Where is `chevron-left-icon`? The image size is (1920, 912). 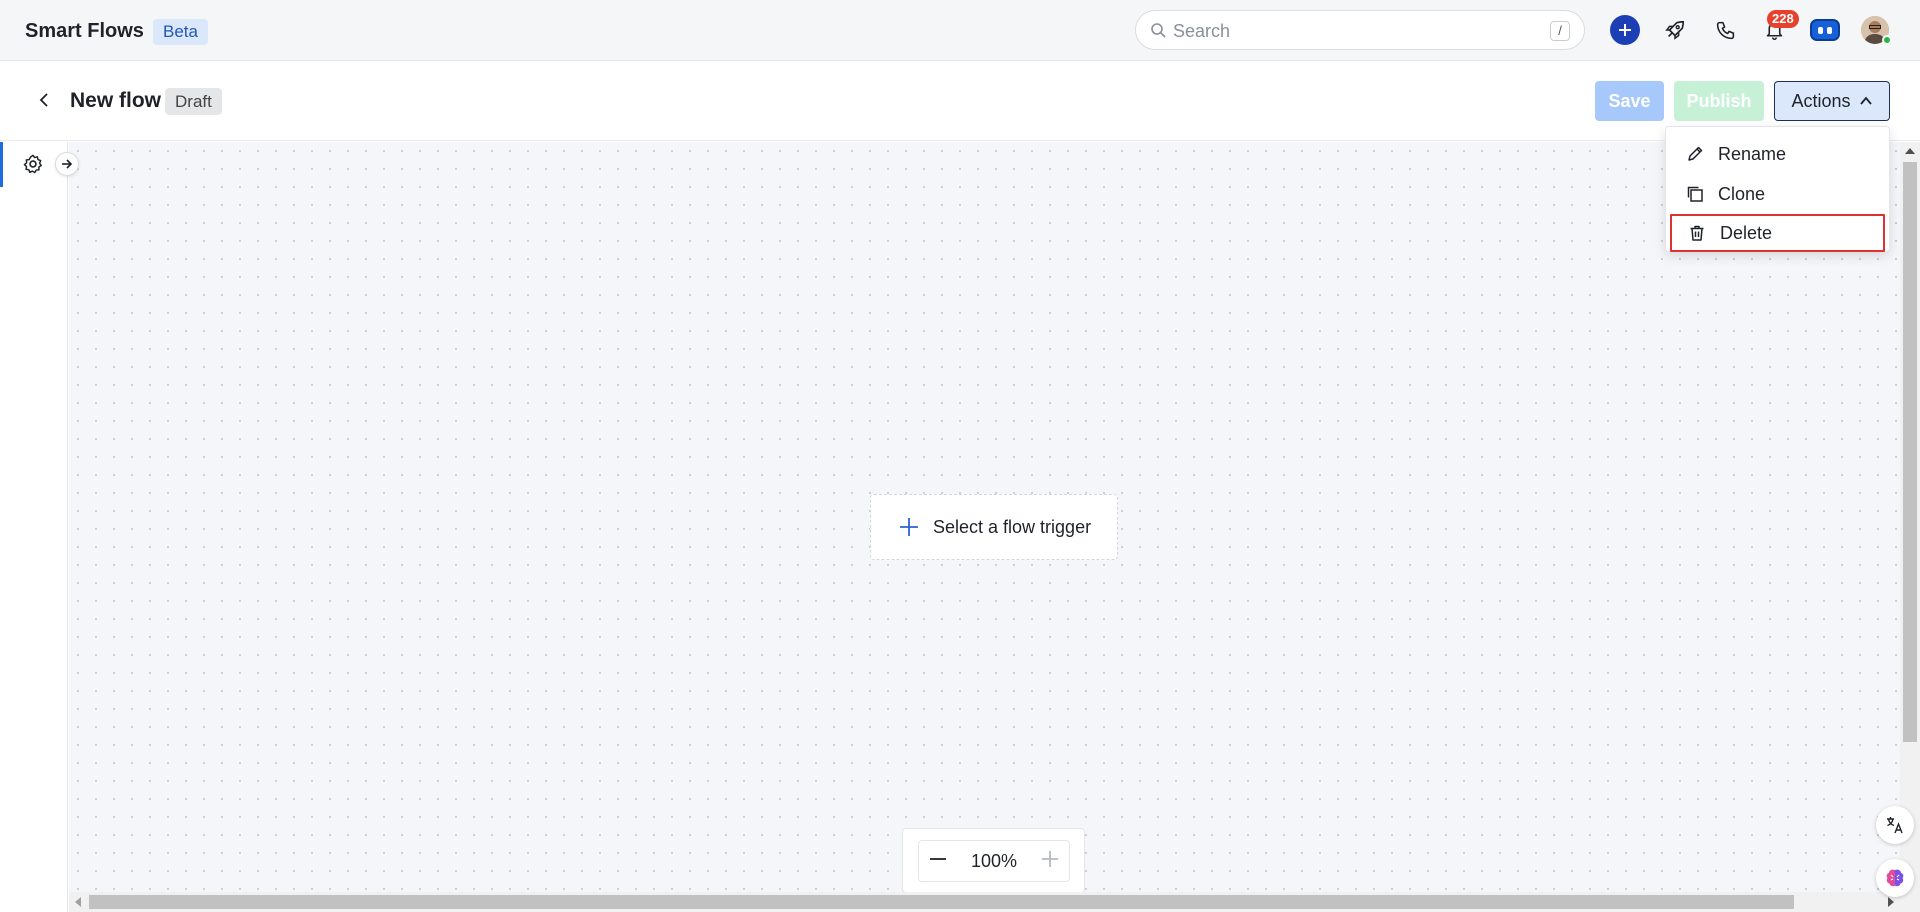
chevron-left-icon is located at coordinates (43, 100).